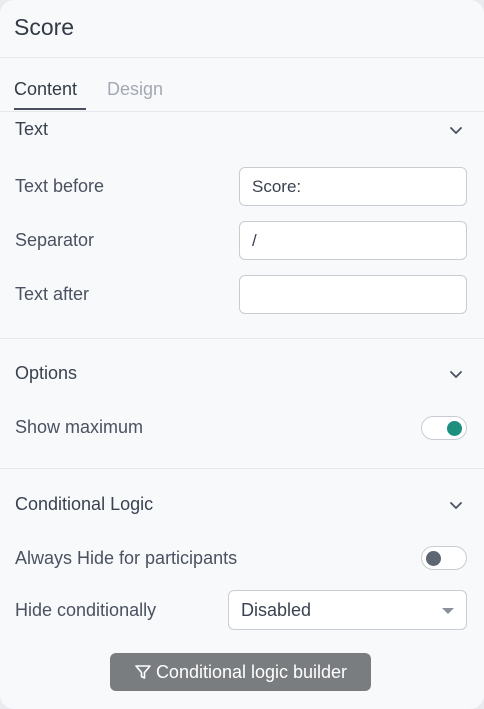  Describe the element at coordinates (126, 558) in the screenshot. I see `always-hide-label: Always Hide for participants` at that location.